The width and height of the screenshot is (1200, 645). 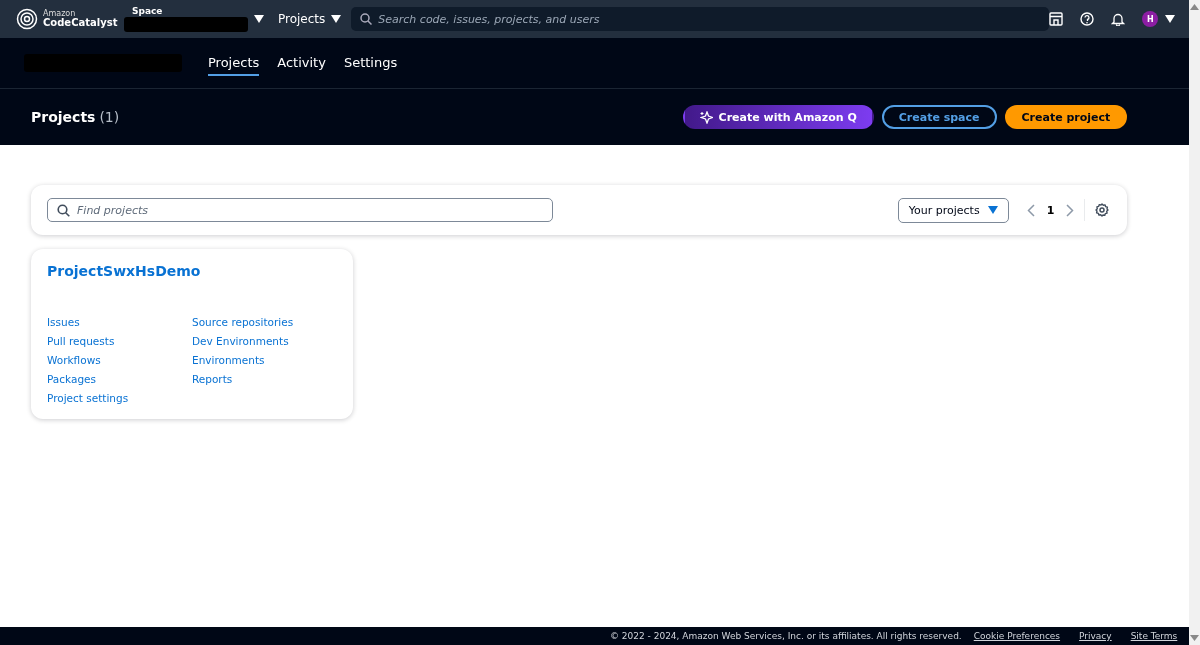 I want to click on nav-tab: Activity, so click(x=301, y=63).